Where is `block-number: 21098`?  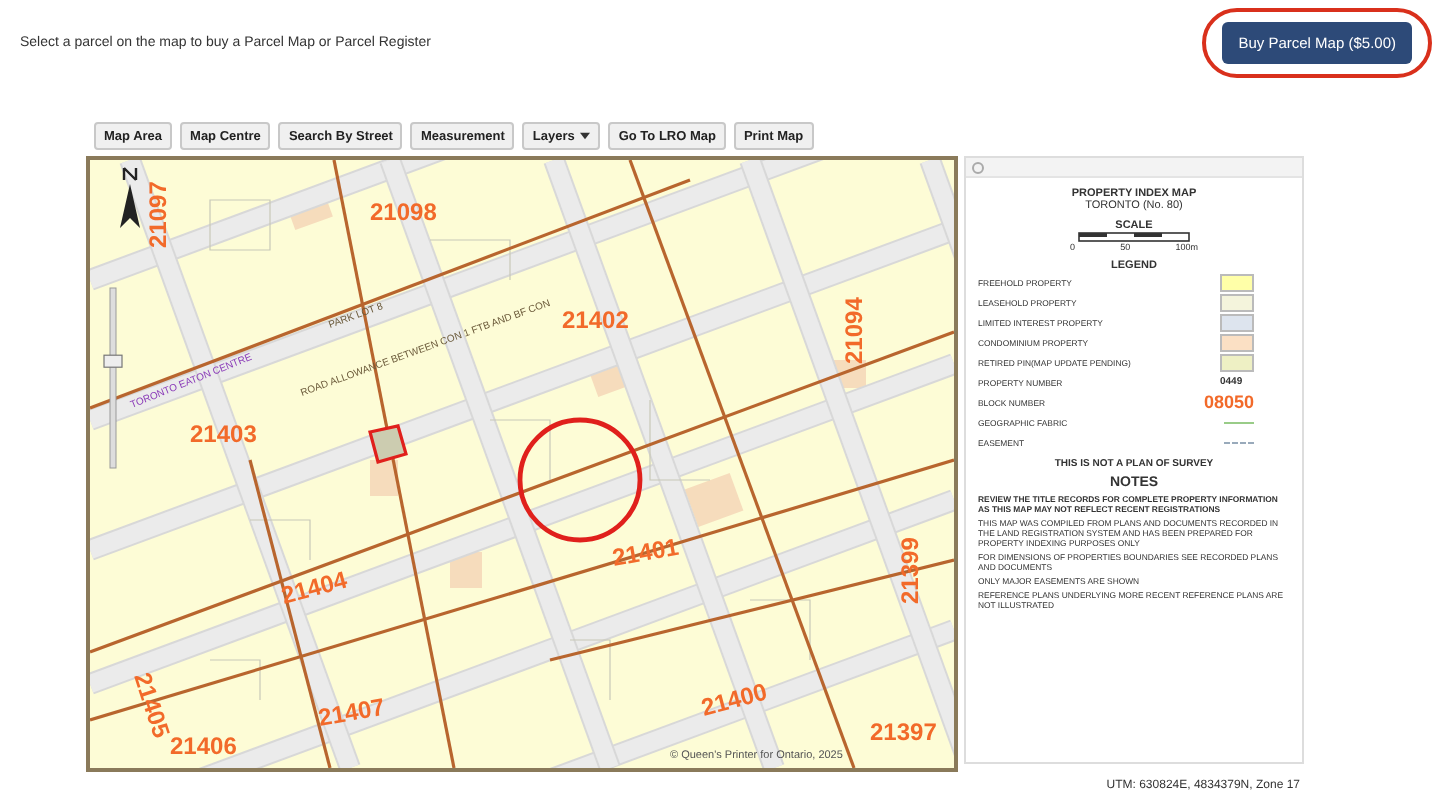
block-number: 21098 is located at coordinates (403, 212).